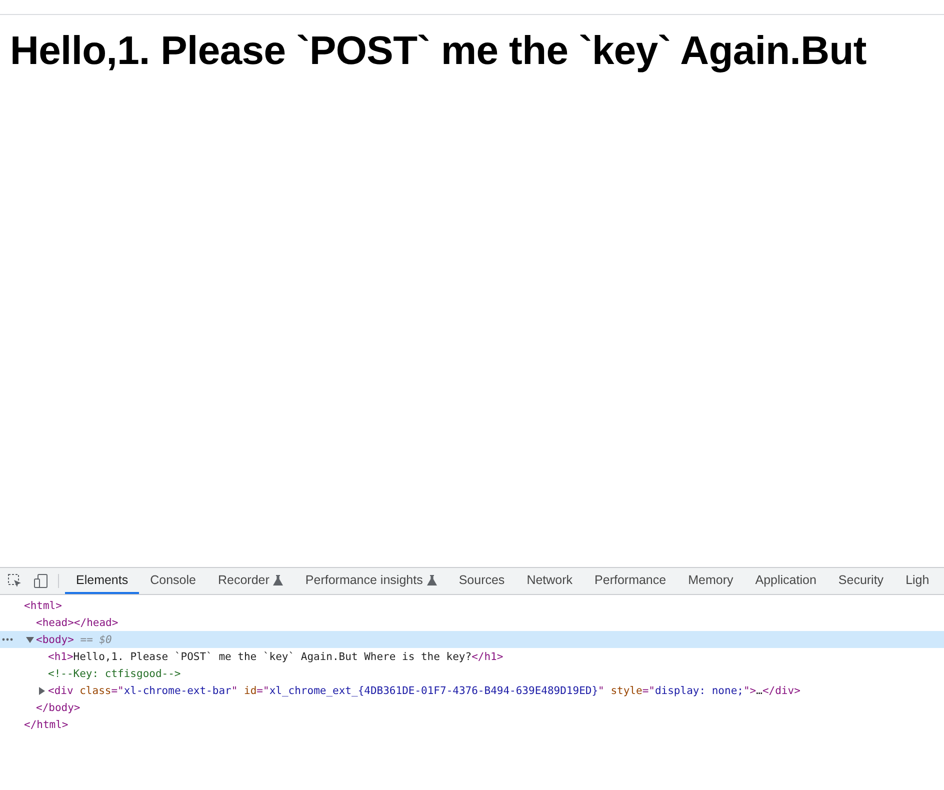 Image resolution: width=944 pixels, height=790 pixels. What do you see at coordinates (74, 640) in the screenshot?
I see `code-line: <body> == $0` at bounding box center [74, 640].